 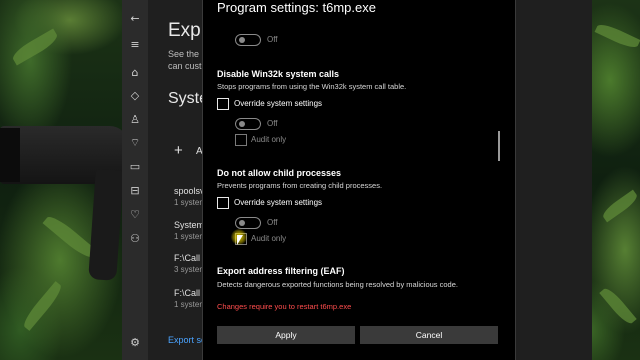 I want to click on window-icon: ▭, so click(x=135, y=167).